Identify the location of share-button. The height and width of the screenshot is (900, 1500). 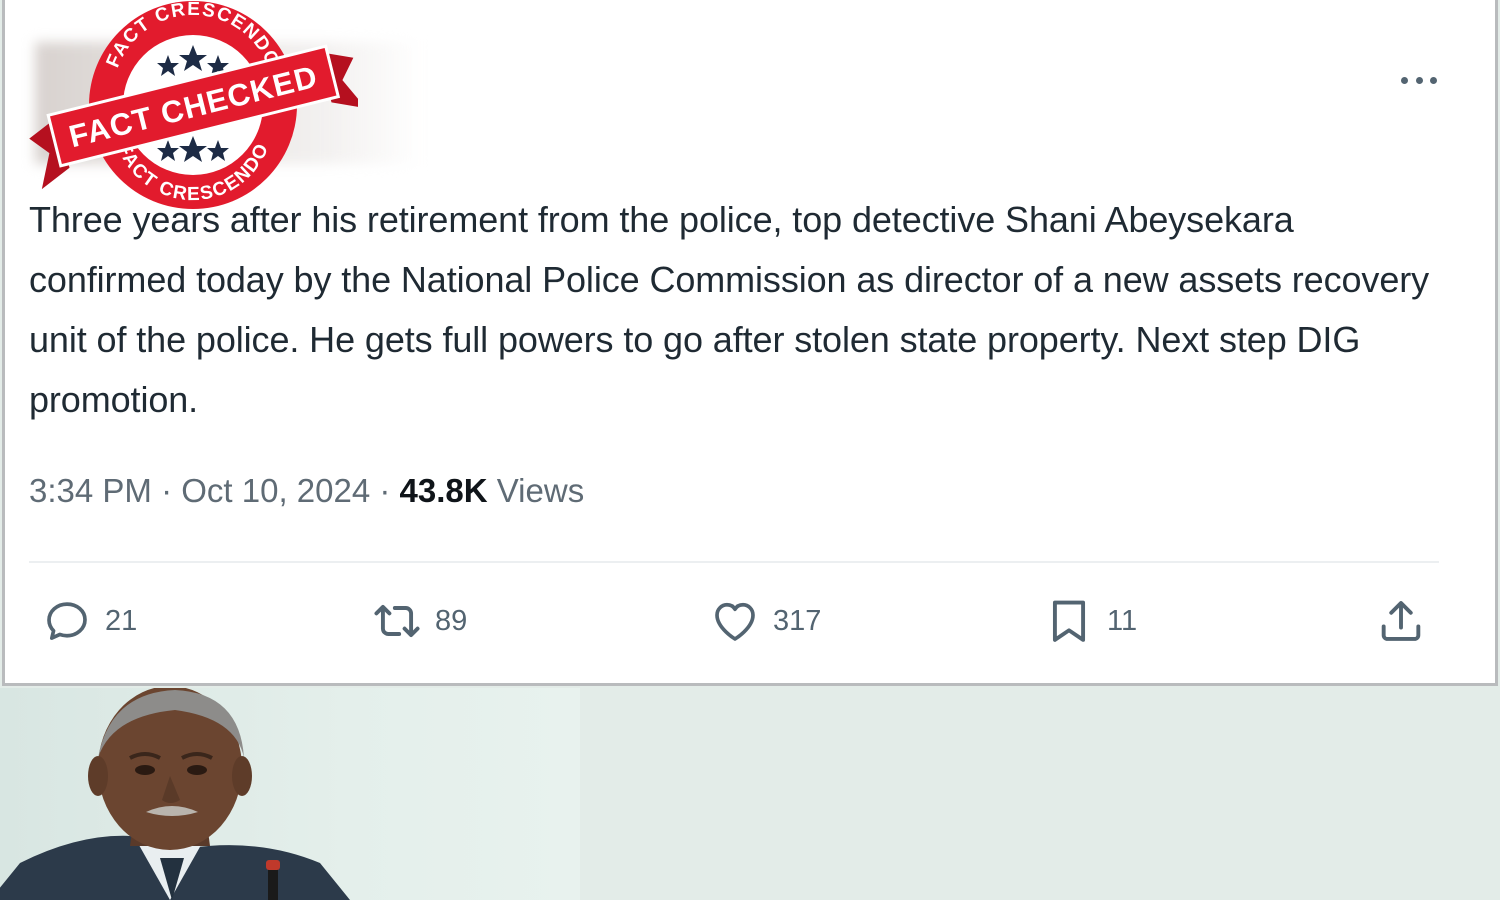
(1401, 621).